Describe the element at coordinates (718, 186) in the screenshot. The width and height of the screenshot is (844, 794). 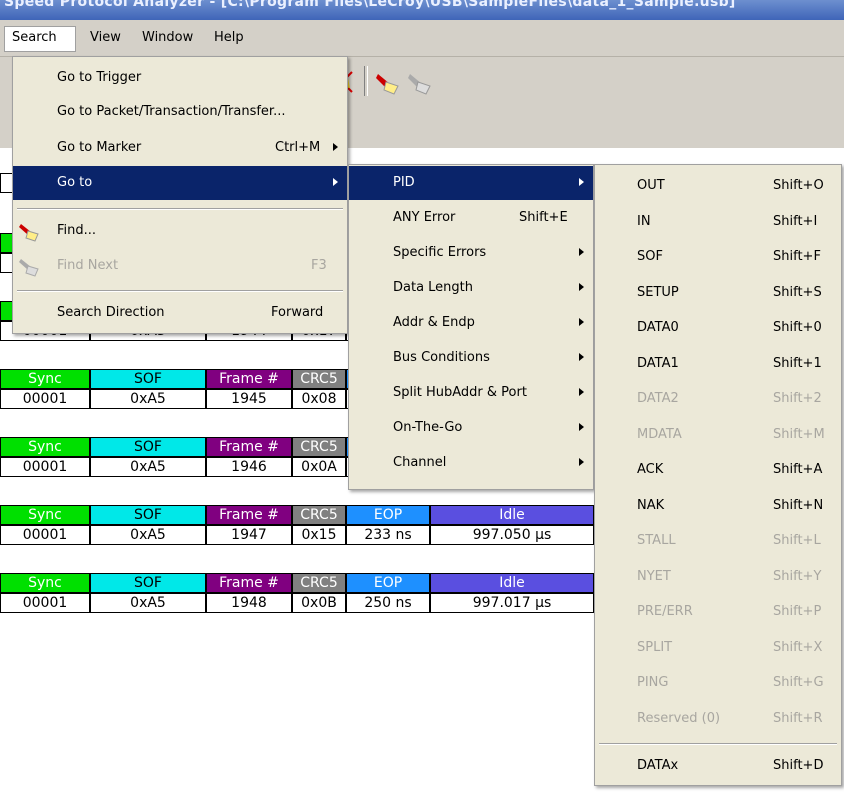
I see `menu-item-pid-out: OUT Shift+O` at that location.